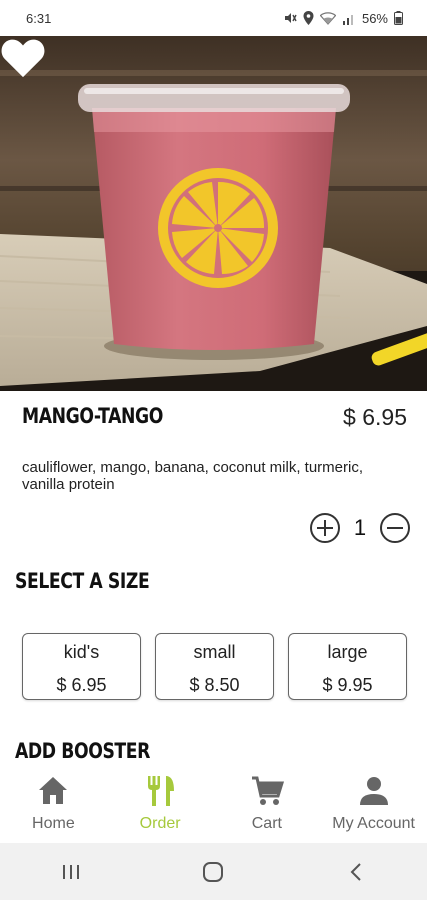  What do you see at coordinates (53, 805) in the screenshot?
I see `nav-item-home: Home` at bounding box center [53, 805].